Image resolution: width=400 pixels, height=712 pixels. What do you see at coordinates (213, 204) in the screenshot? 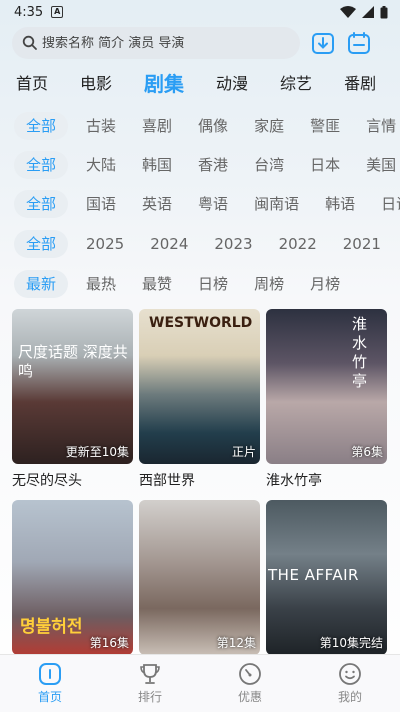
I see `filter-chip: 粤语` at bounding box center [213, 204].